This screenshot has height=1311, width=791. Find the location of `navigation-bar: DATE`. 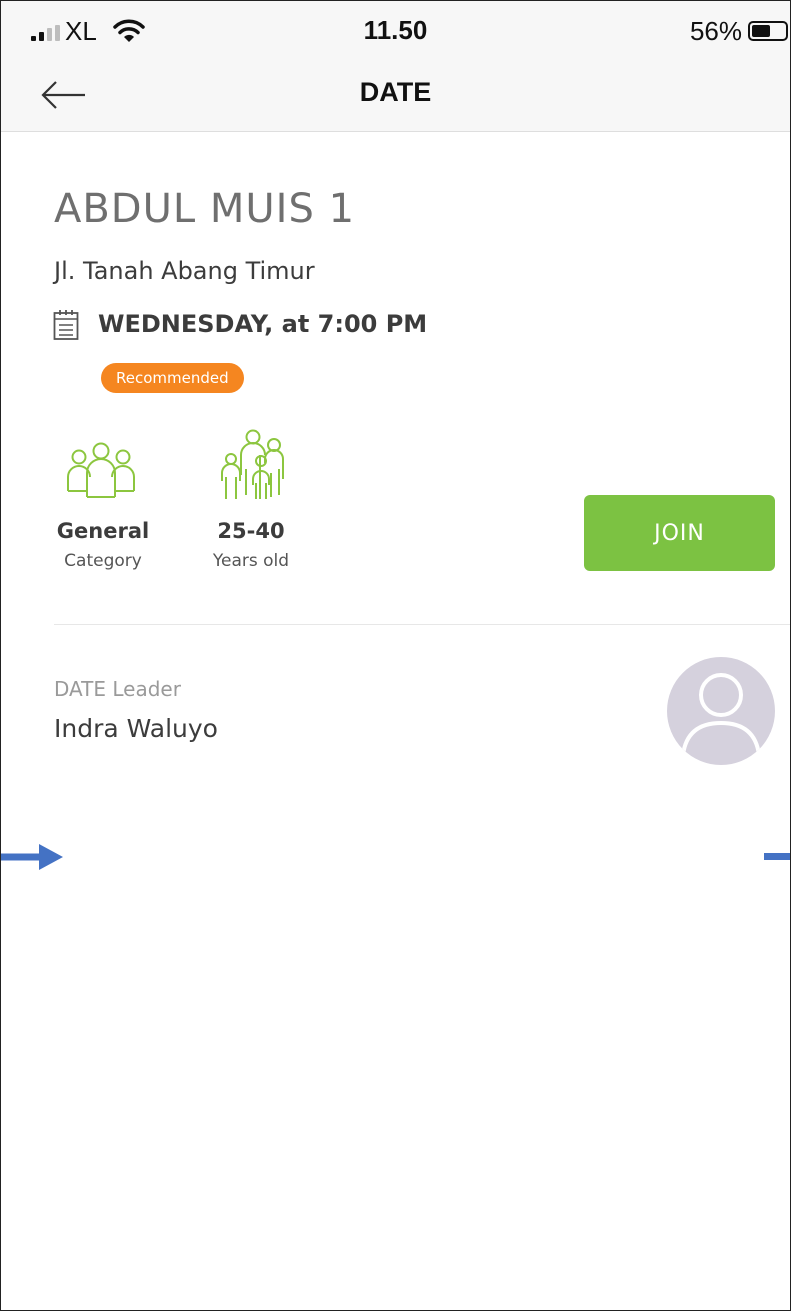

navigation-bar: DATE is located at coordinates (395, 97).